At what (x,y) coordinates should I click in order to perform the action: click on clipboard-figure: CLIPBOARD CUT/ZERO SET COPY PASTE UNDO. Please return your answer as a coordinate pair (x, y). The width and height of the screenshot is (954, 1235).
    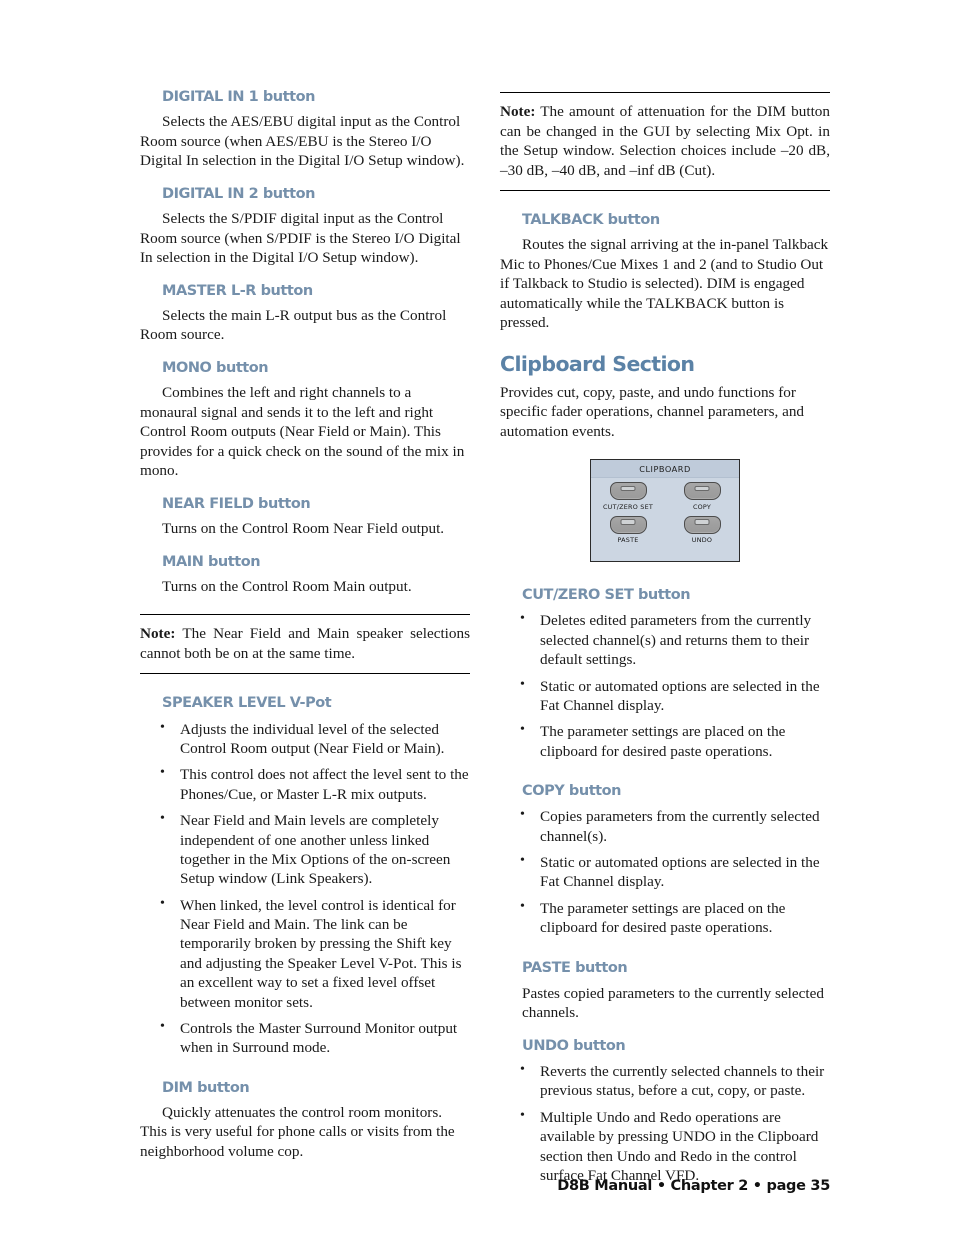
    Looking at the image, I should click on (665, 510).